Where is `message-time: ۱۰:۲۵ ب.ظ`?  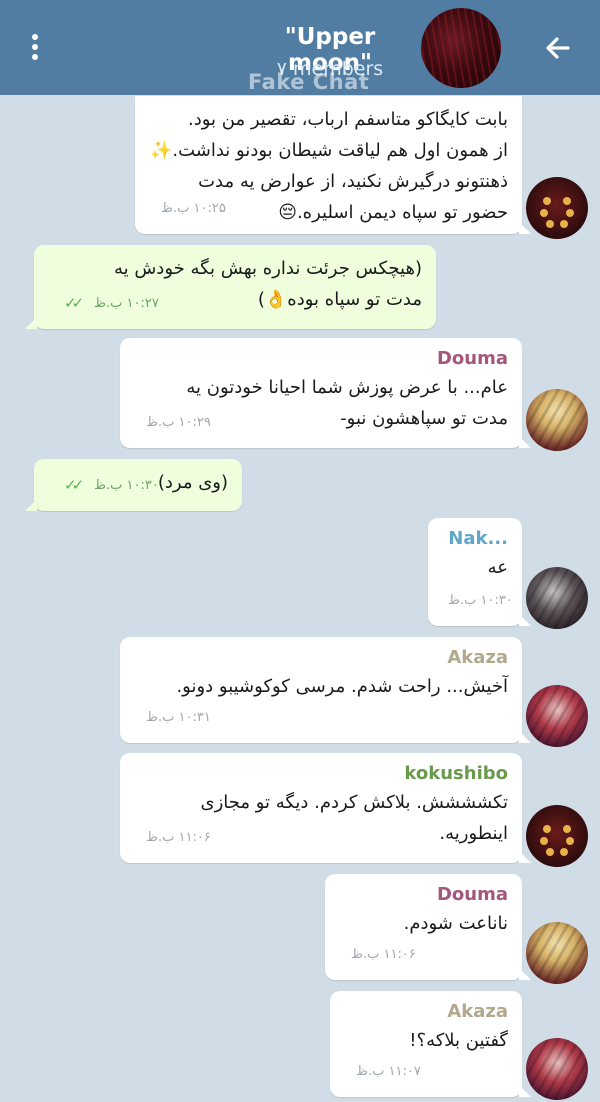 message-time: ۱۰:۲۵ ب.ظ is located at coordinates (193, 208).